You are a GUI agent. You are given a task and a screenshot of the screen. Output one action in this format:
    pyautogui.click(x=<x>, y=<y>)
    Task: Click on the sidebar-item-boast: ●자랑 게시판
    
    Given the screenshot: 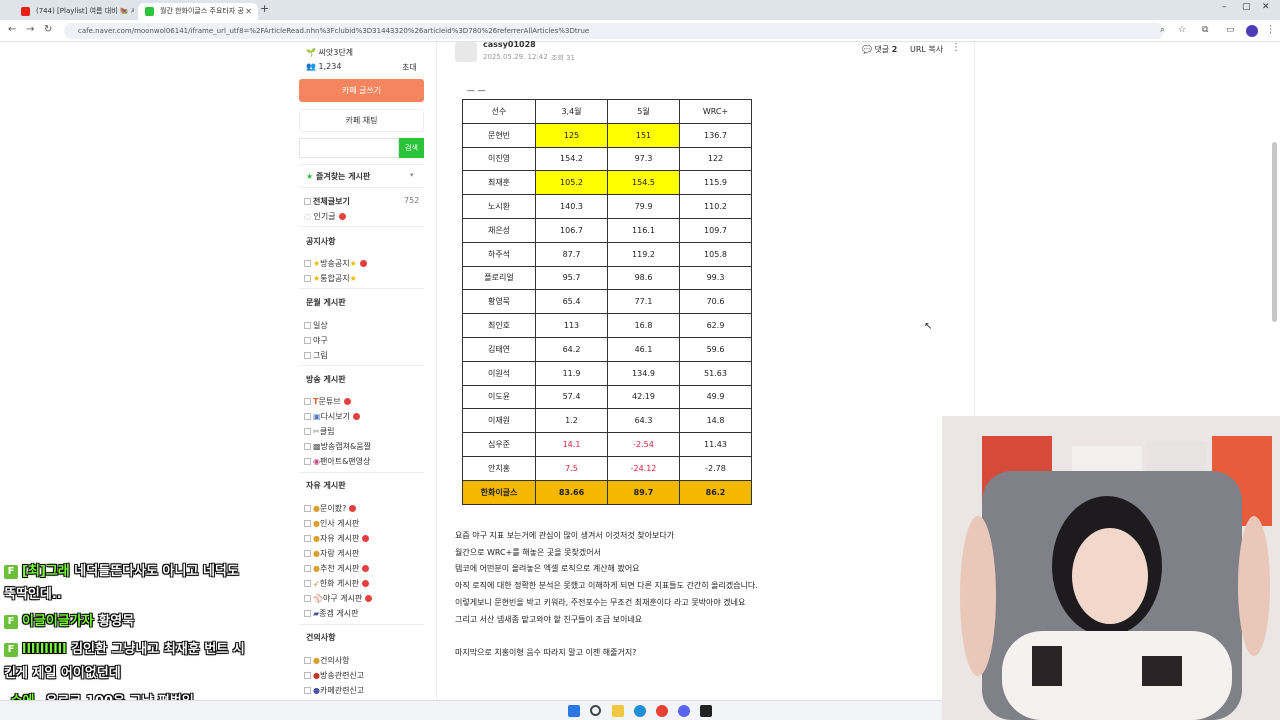 What is the action you would take?
    pyautogui.click(x=331, y=553)
    